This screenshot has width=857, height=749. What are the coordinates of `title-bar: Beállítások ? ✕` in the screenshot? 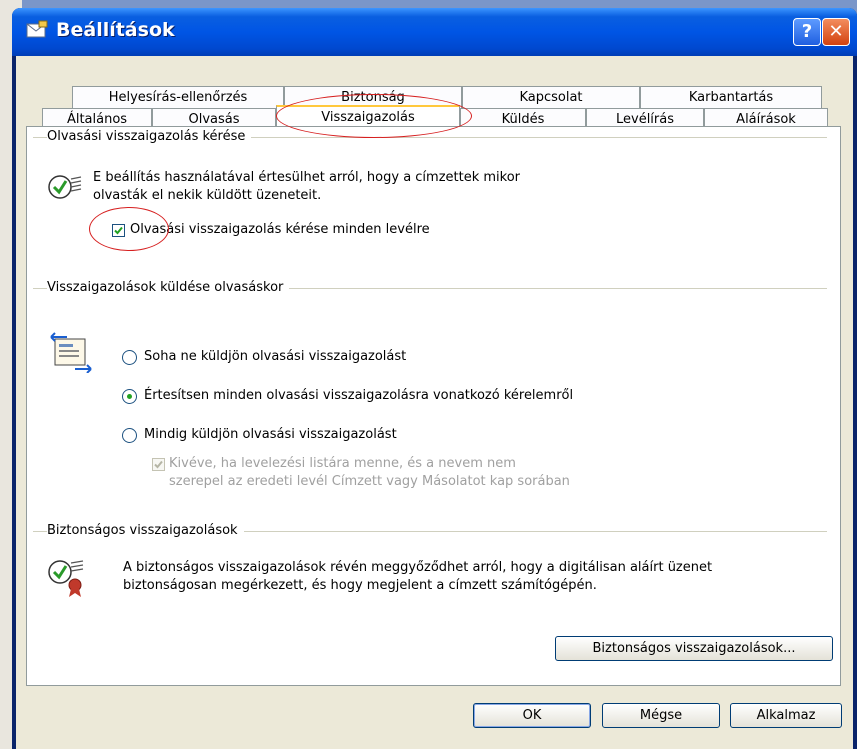 It's located at (434, 32).